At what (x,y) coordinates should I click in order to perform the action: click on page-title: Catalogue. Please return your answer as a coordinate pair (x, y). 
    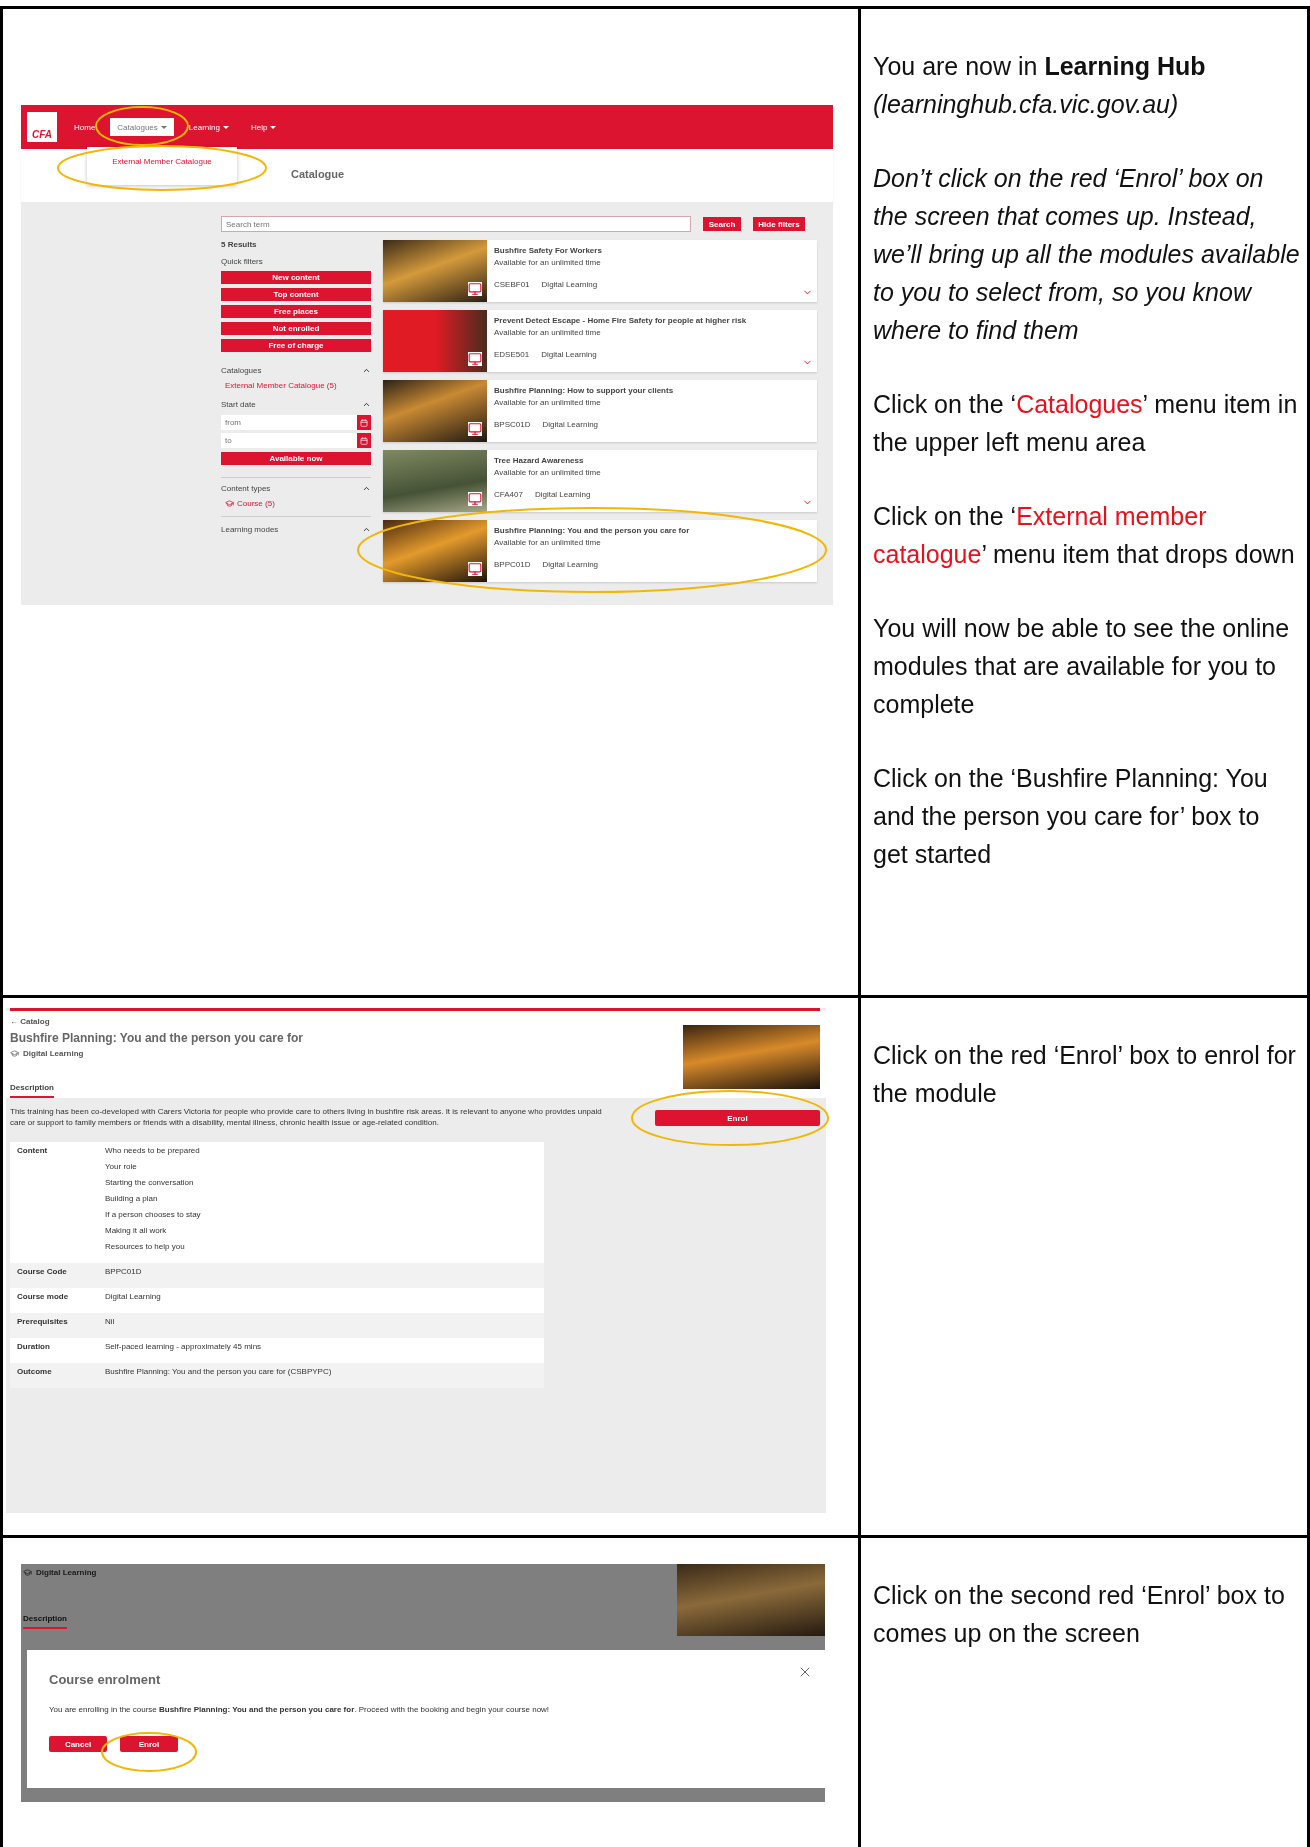
    Looking at the image, I should click on (318, 174).